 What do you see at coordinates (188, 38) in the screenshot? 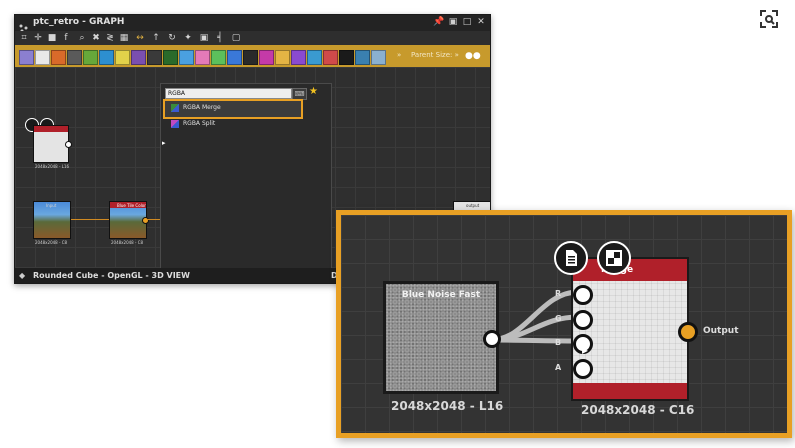
I see `wand-icon: ✦` at bounding box center [188, 38].